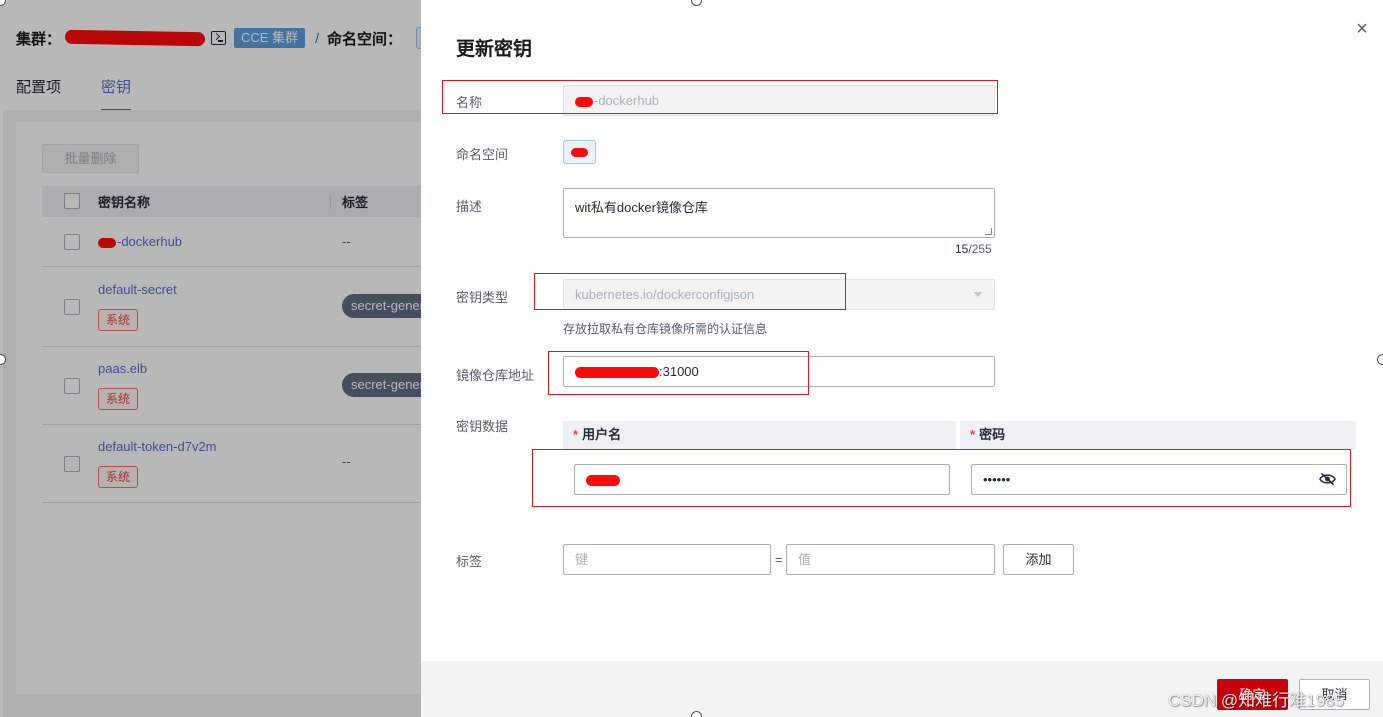 The width and height of the screenshot is (1383, 717). I want to click on watermark: CSDN @知难行难1985, so click(1256, 700).